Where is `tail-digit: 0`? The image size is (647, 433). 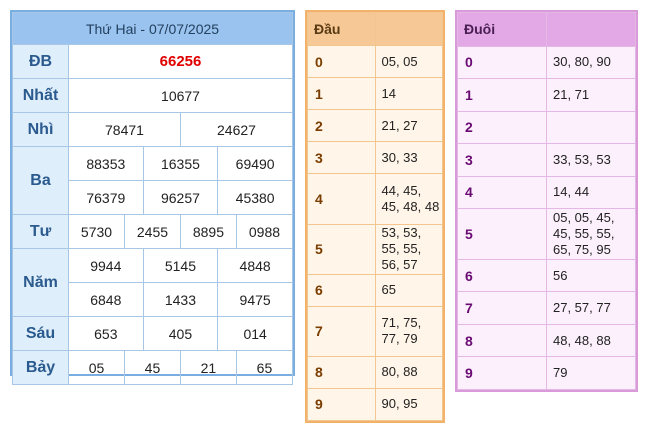 tail-digit: 0 is located at coordinates (502, 62).